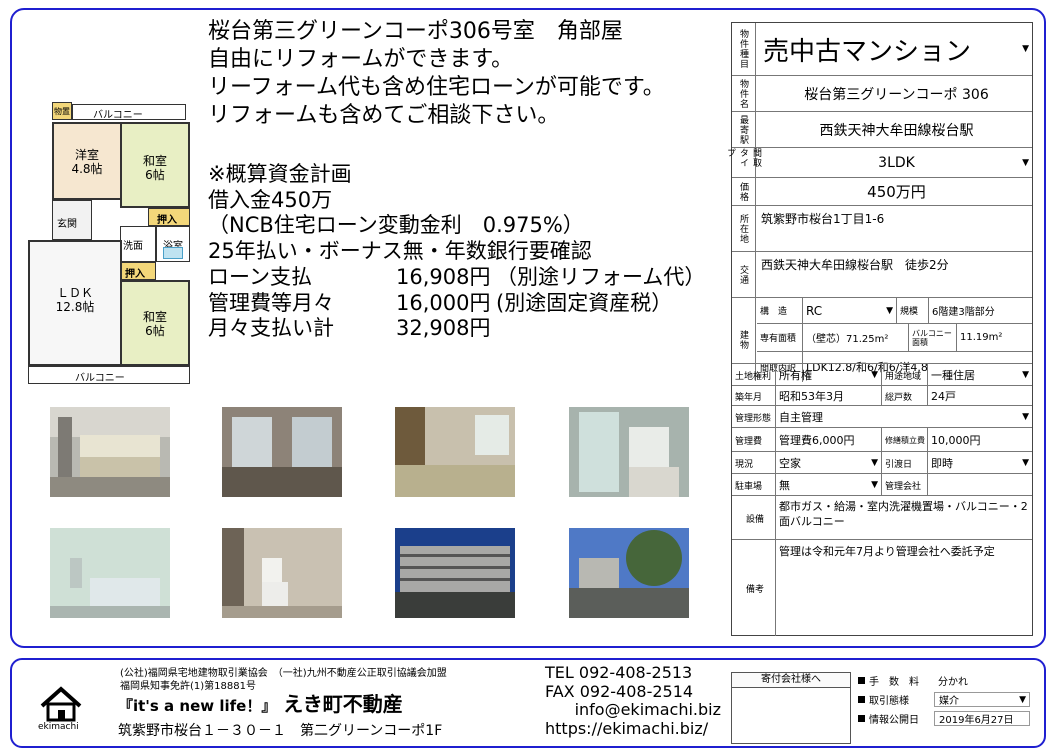 Image resolution: width=1058 pixels, height=754 pixels. I want to click on plan-row-label: 管理費等月々, so click(271, 302).